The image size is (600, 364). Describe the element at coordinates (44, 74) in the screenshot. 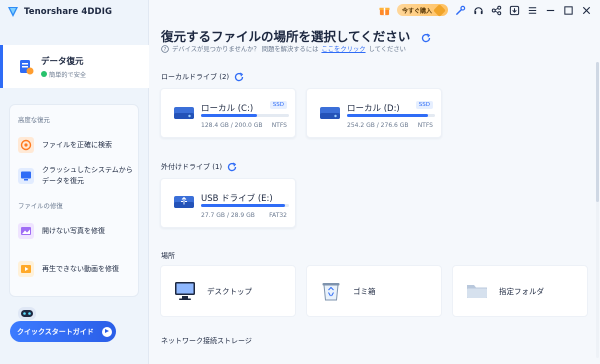

I see `safe-status-icon` at that location.